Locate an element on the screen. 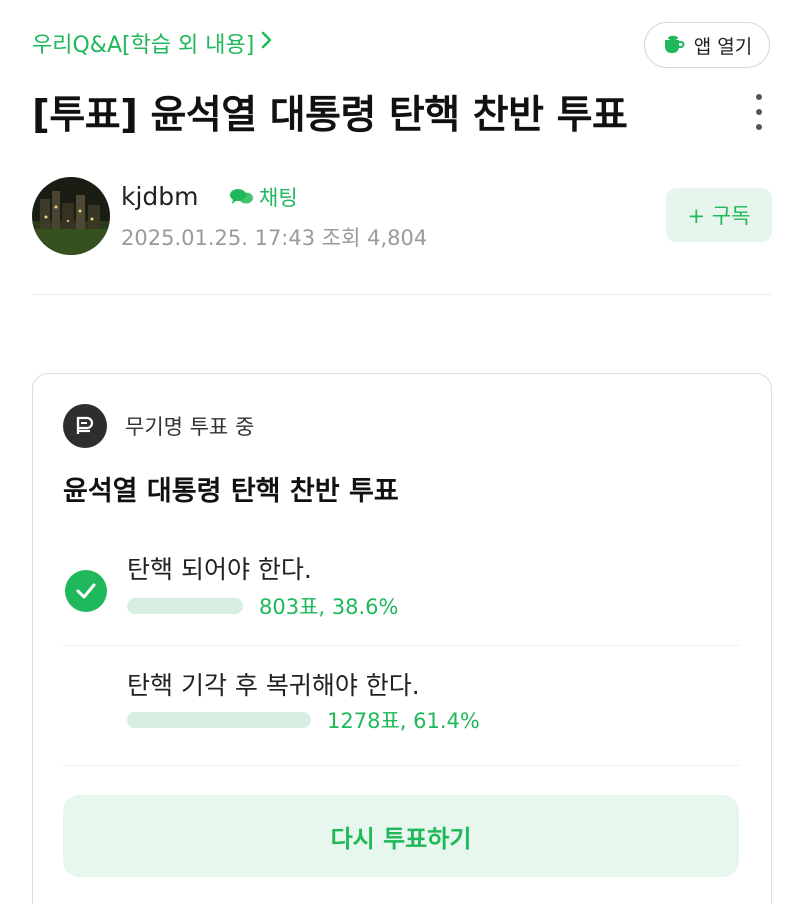 Image resolution: width=800 pixels, height=904 pixels. post-meta: 2025.01.25. 17:43 조회 4,804 is located at coordinates (274, 238).